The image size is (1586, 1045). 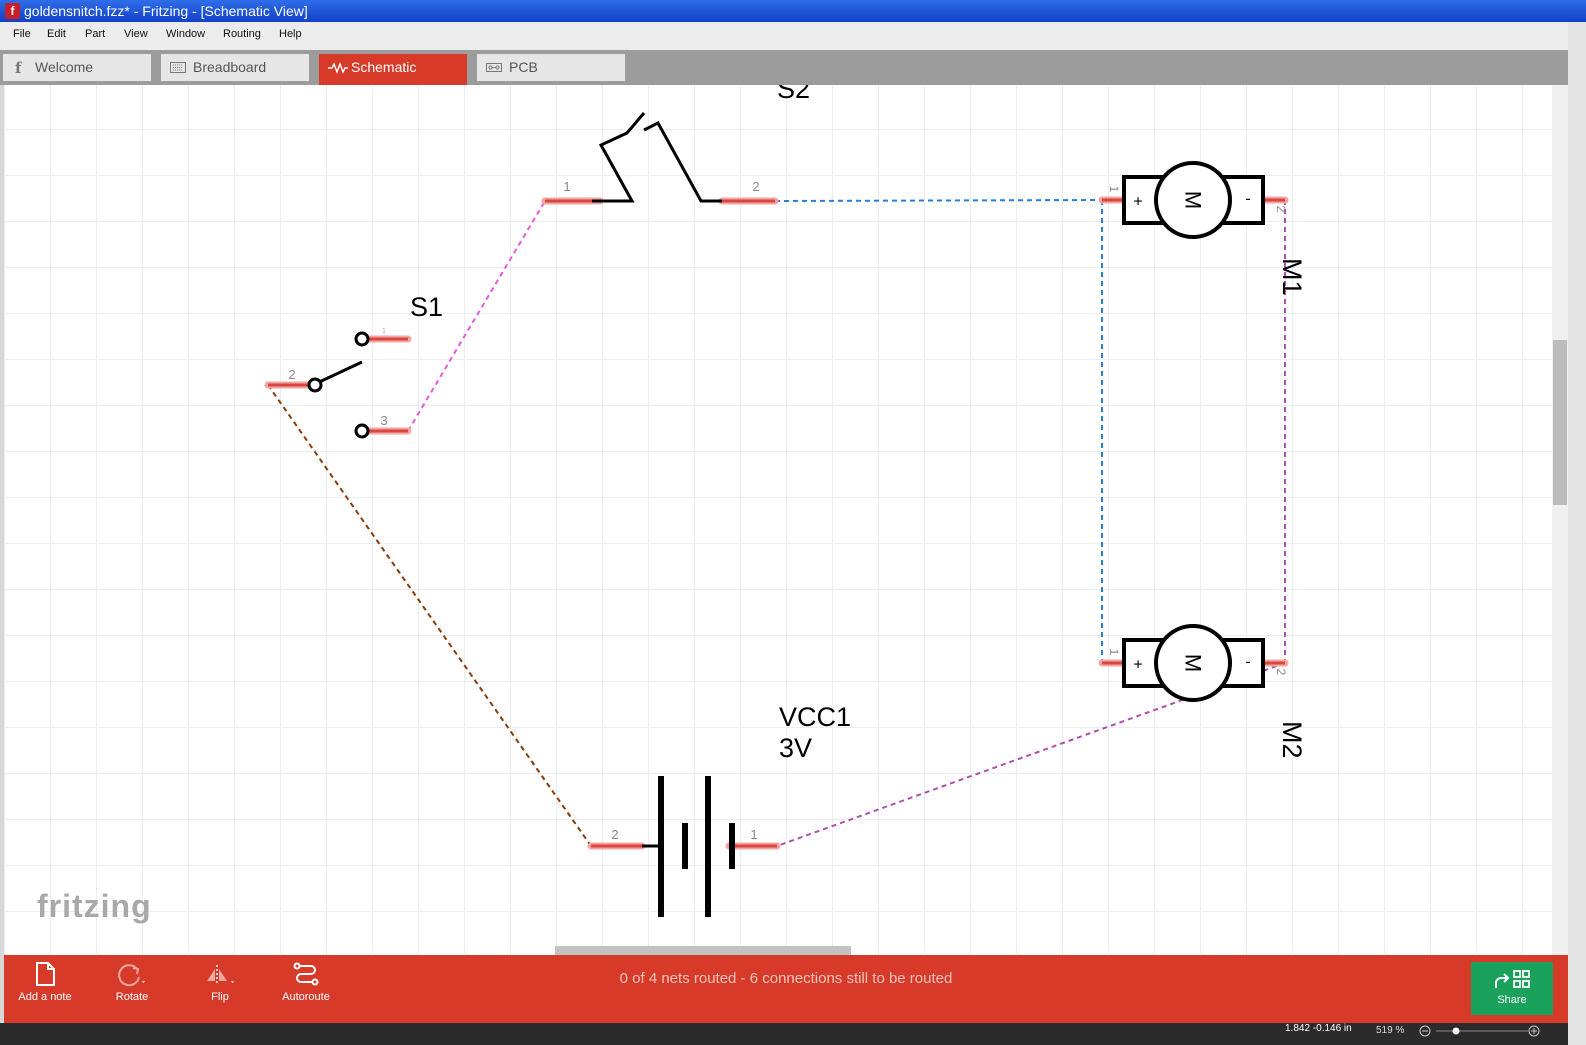 What do you see at coordinates (1137, 665) in the screenshot?
I see `m2-plus-sign: +` at bounding box center [1137, 665].